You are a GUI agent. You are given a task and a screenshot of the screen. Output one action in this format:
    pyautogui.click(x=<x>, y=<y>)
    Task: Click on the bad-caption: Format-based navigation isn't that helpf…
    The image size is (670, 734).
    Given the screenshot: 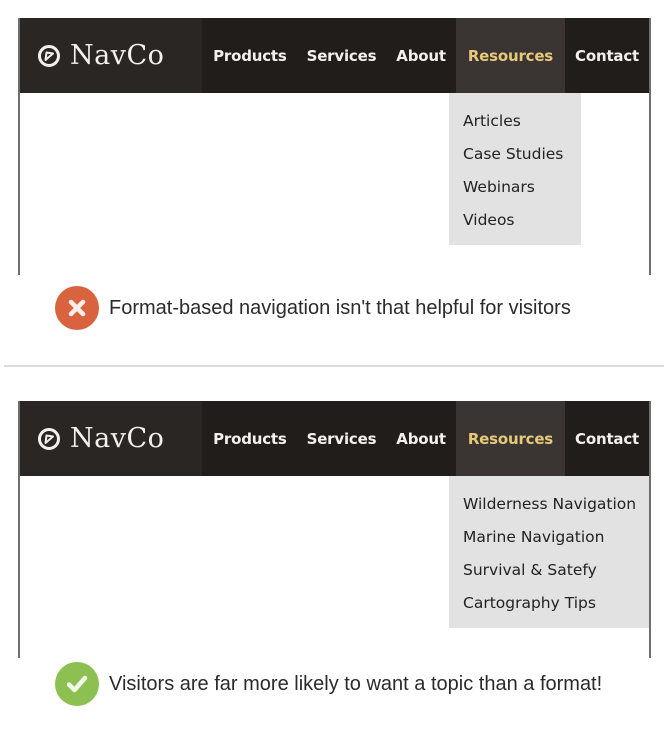 What is the action you would take?
    pyautogui.click(x=313, y=308)
    